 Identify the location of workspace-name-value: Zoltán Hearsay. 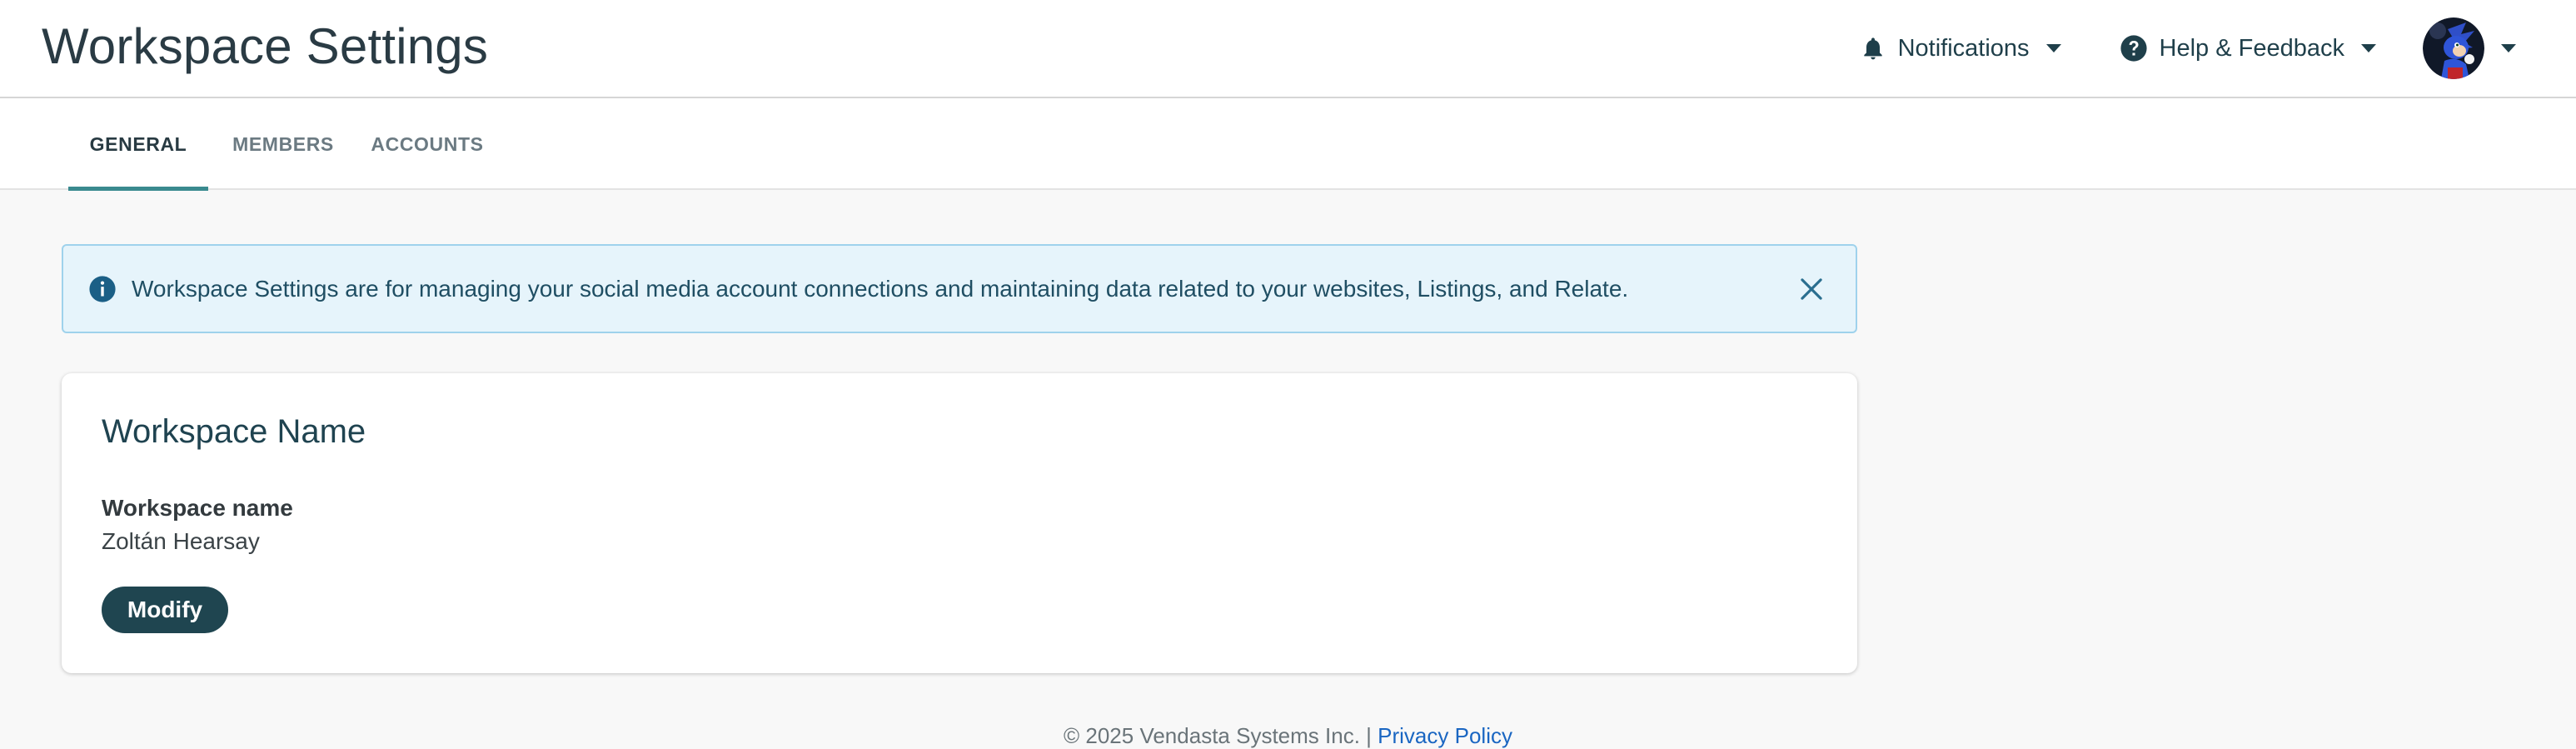
(181, 541).